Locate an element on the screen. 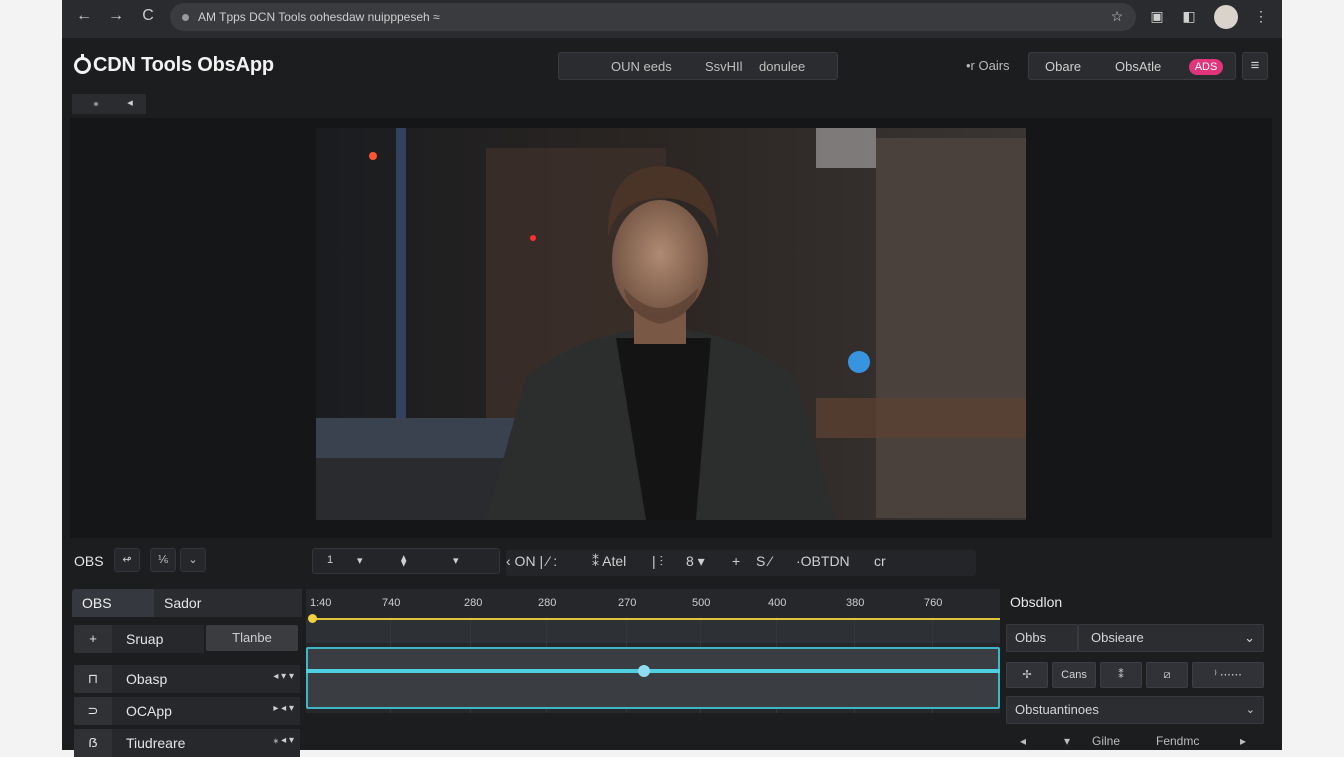  add-row-label: Sruap is located at coordinates (145, 639).